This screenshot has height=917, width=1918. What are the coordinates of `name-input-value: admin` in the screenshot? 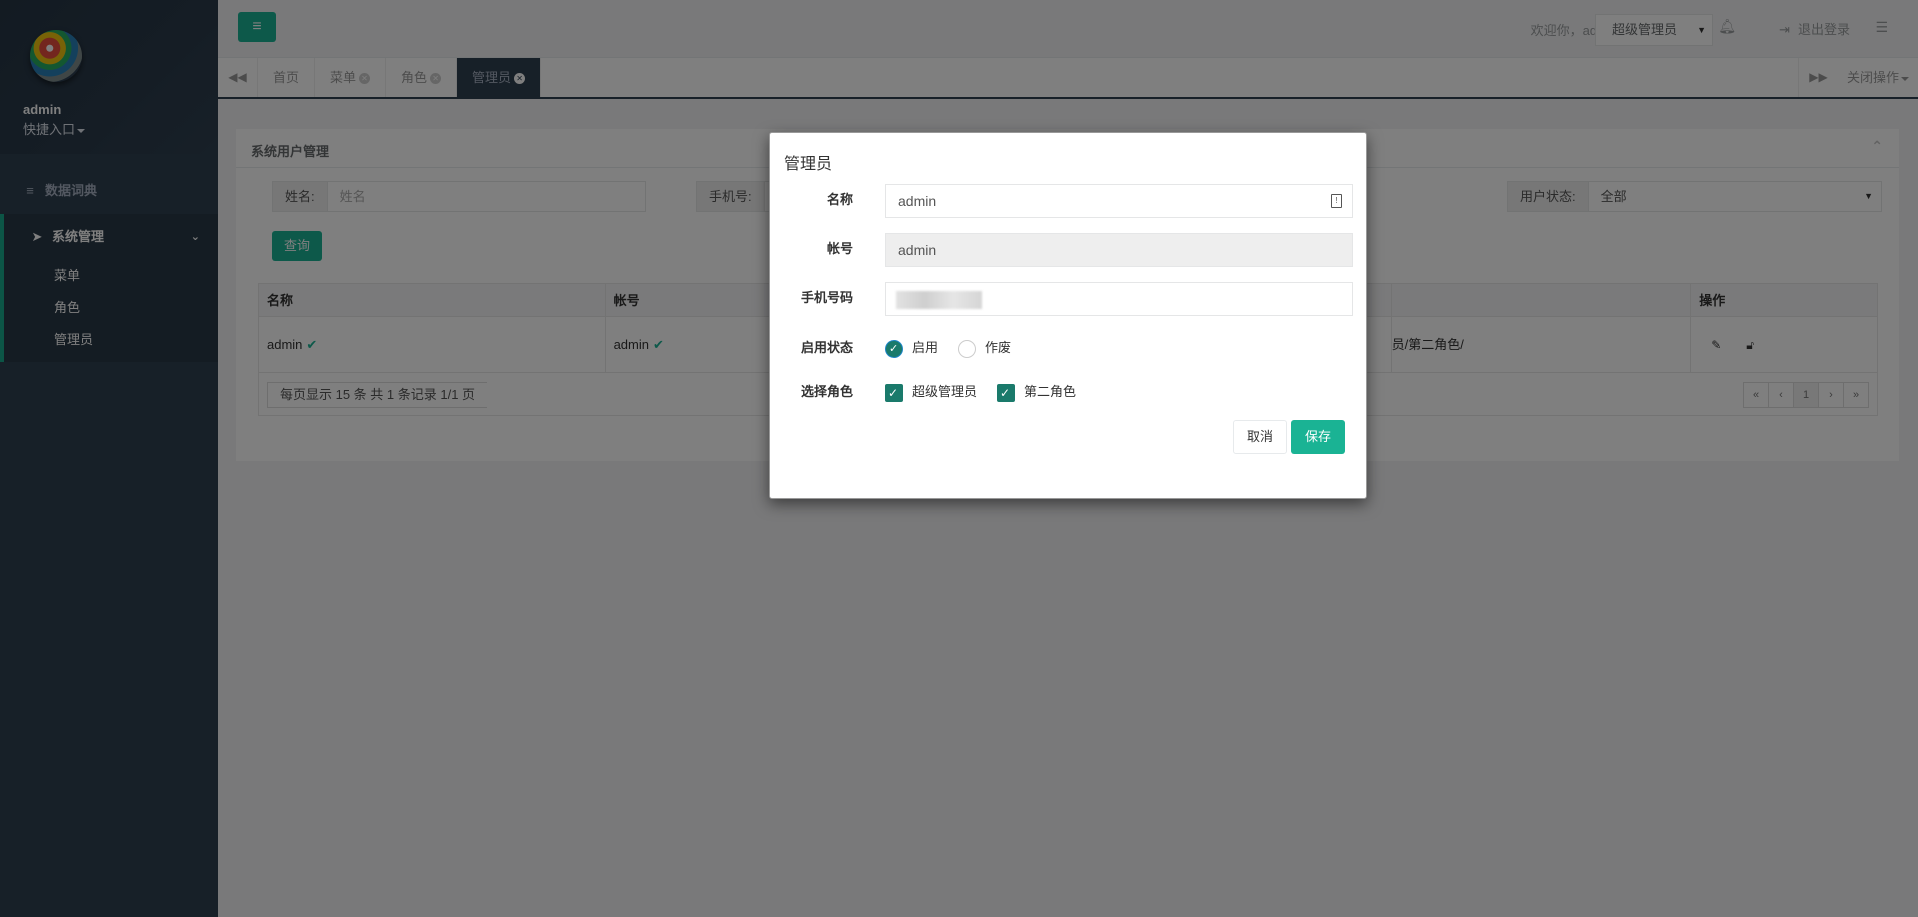 It's located at (917, 201).